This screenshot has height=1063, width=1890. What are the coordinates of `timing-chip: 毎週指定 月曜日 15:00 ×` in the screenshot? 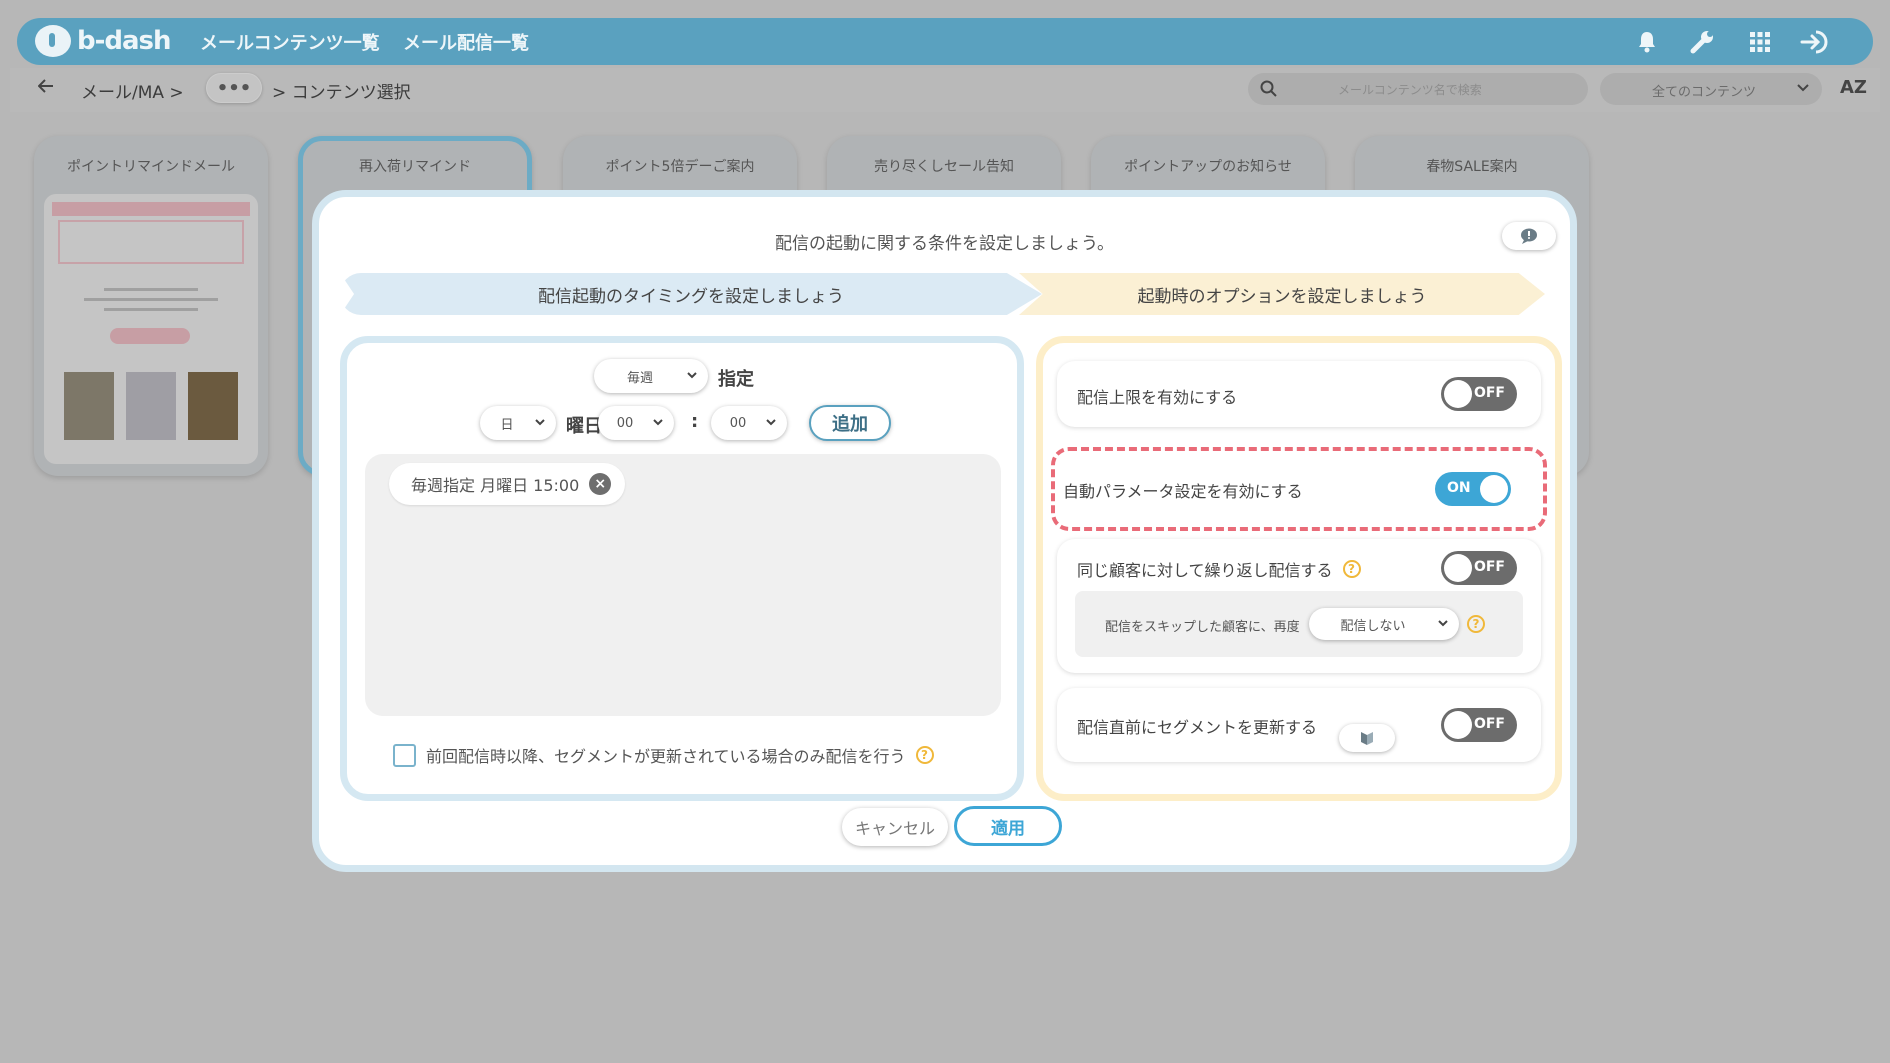 It's located at (507, 484).